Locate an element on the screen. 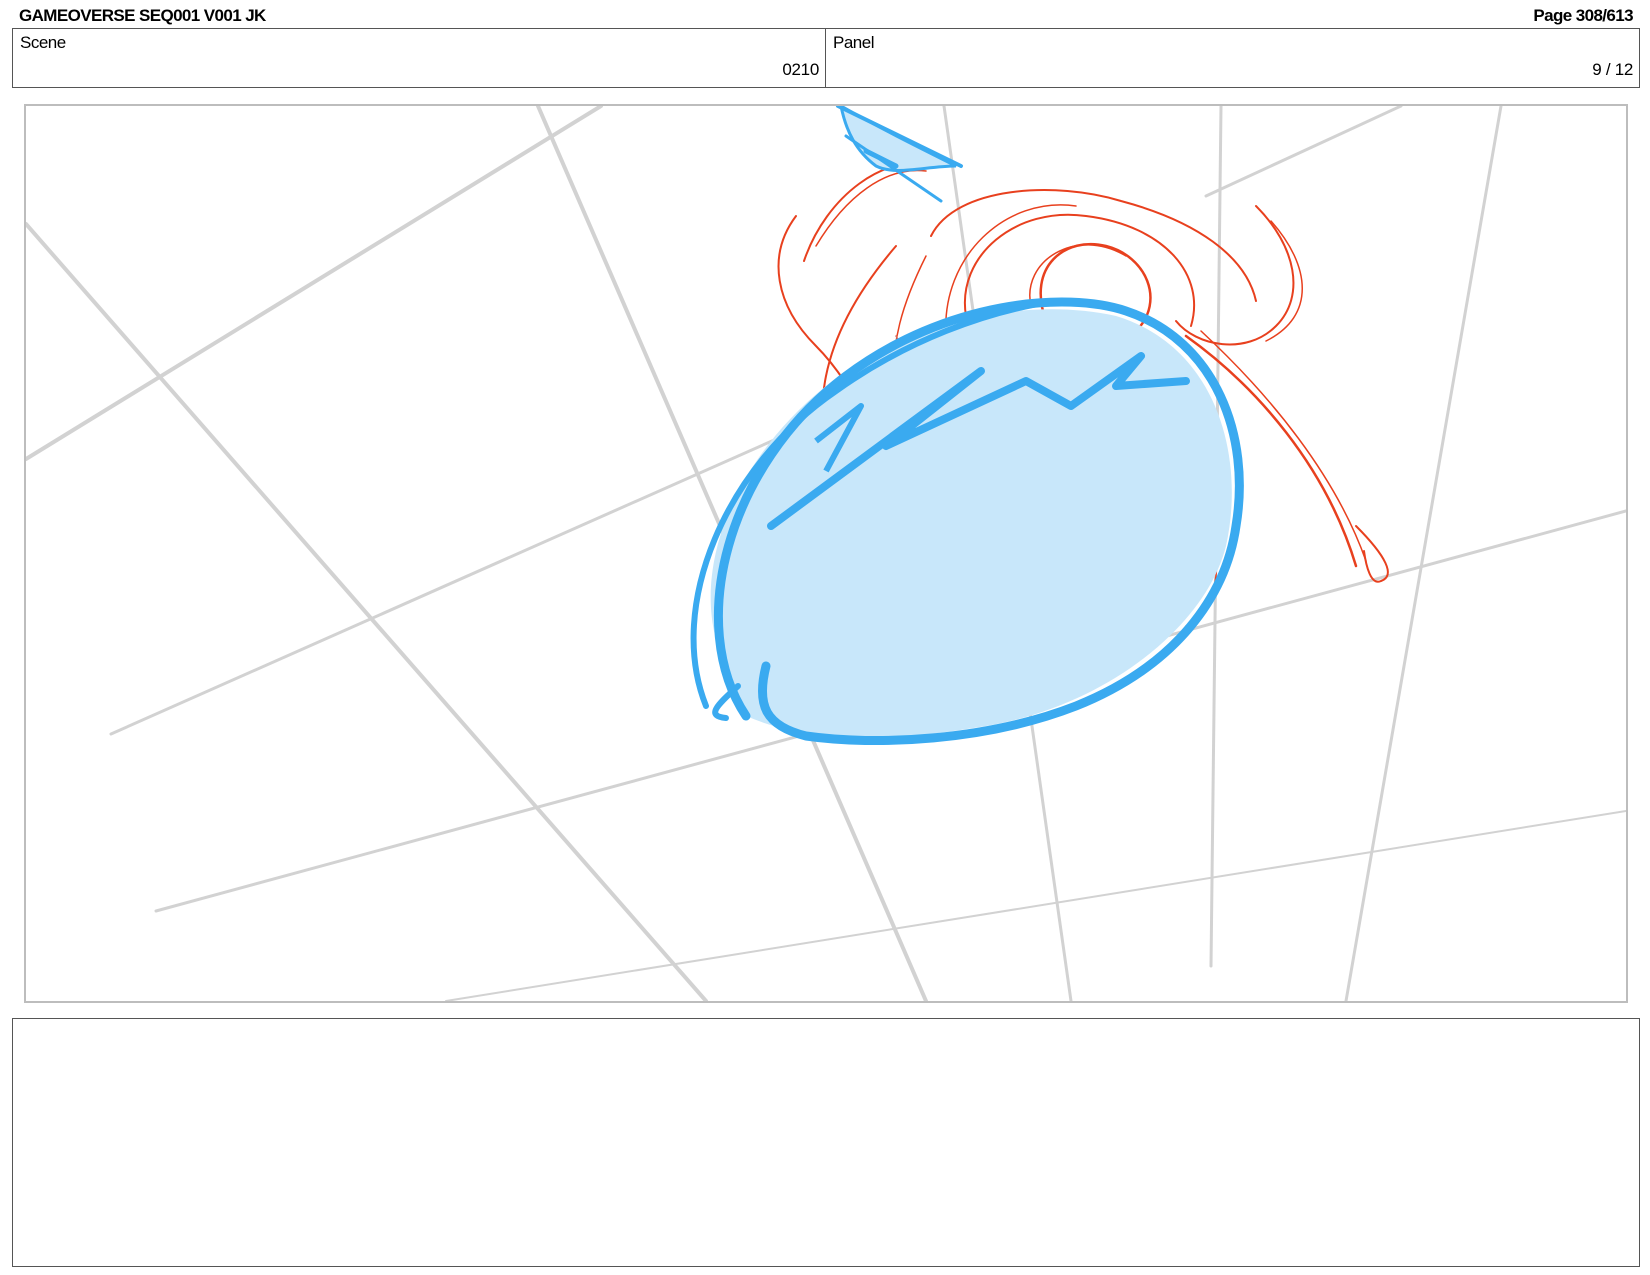 This screenshot has height=1275, width=1650. scene-label: Scene is located at coordinates (43, 42).